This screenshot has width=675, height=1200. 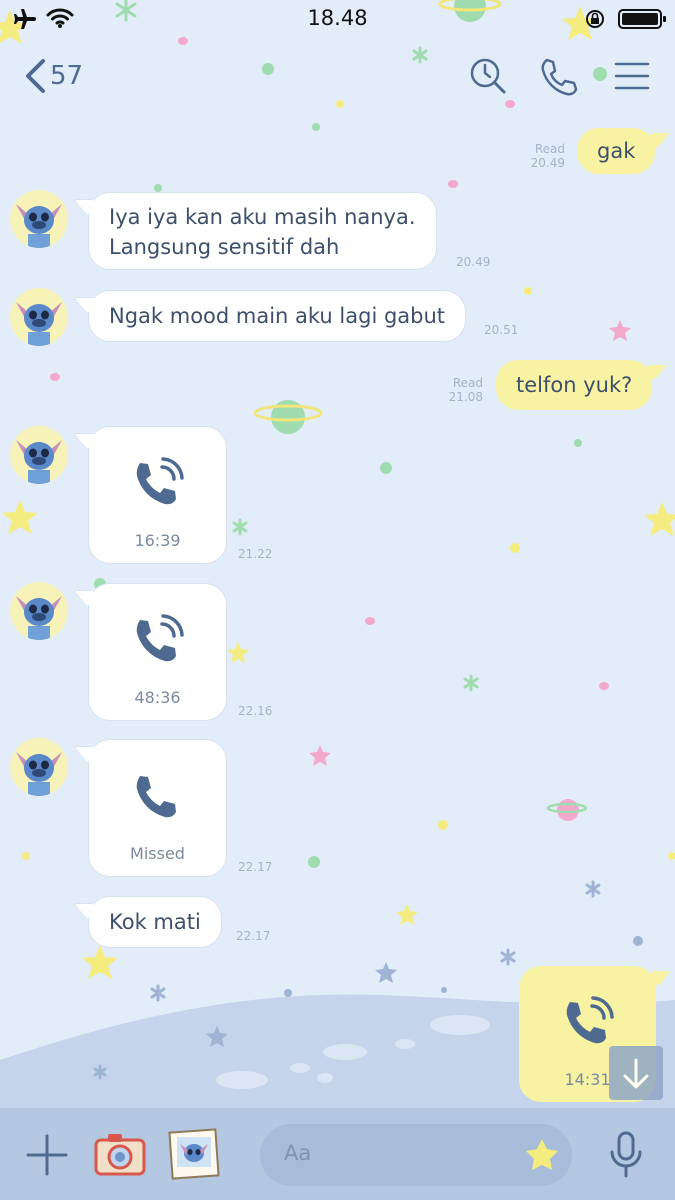 I want to click on message-text: Ngak mood main aku lagi gabut, so click(x=277, y=316).